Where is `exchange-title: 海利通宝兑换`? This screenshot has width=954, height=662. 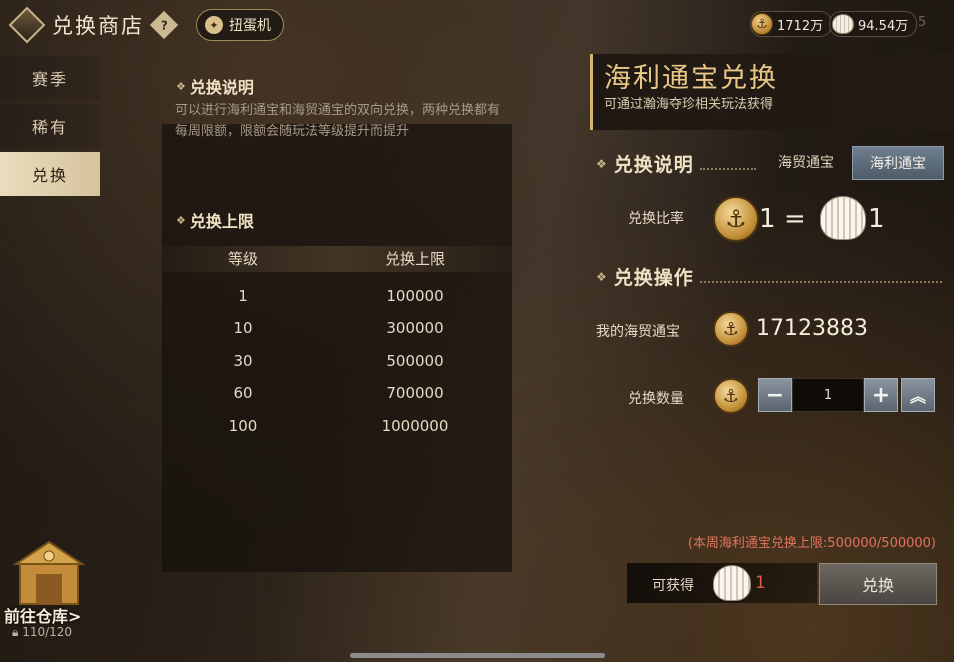 exchange-title: 海利通宝兑换 is located at coordinates (691, 78).